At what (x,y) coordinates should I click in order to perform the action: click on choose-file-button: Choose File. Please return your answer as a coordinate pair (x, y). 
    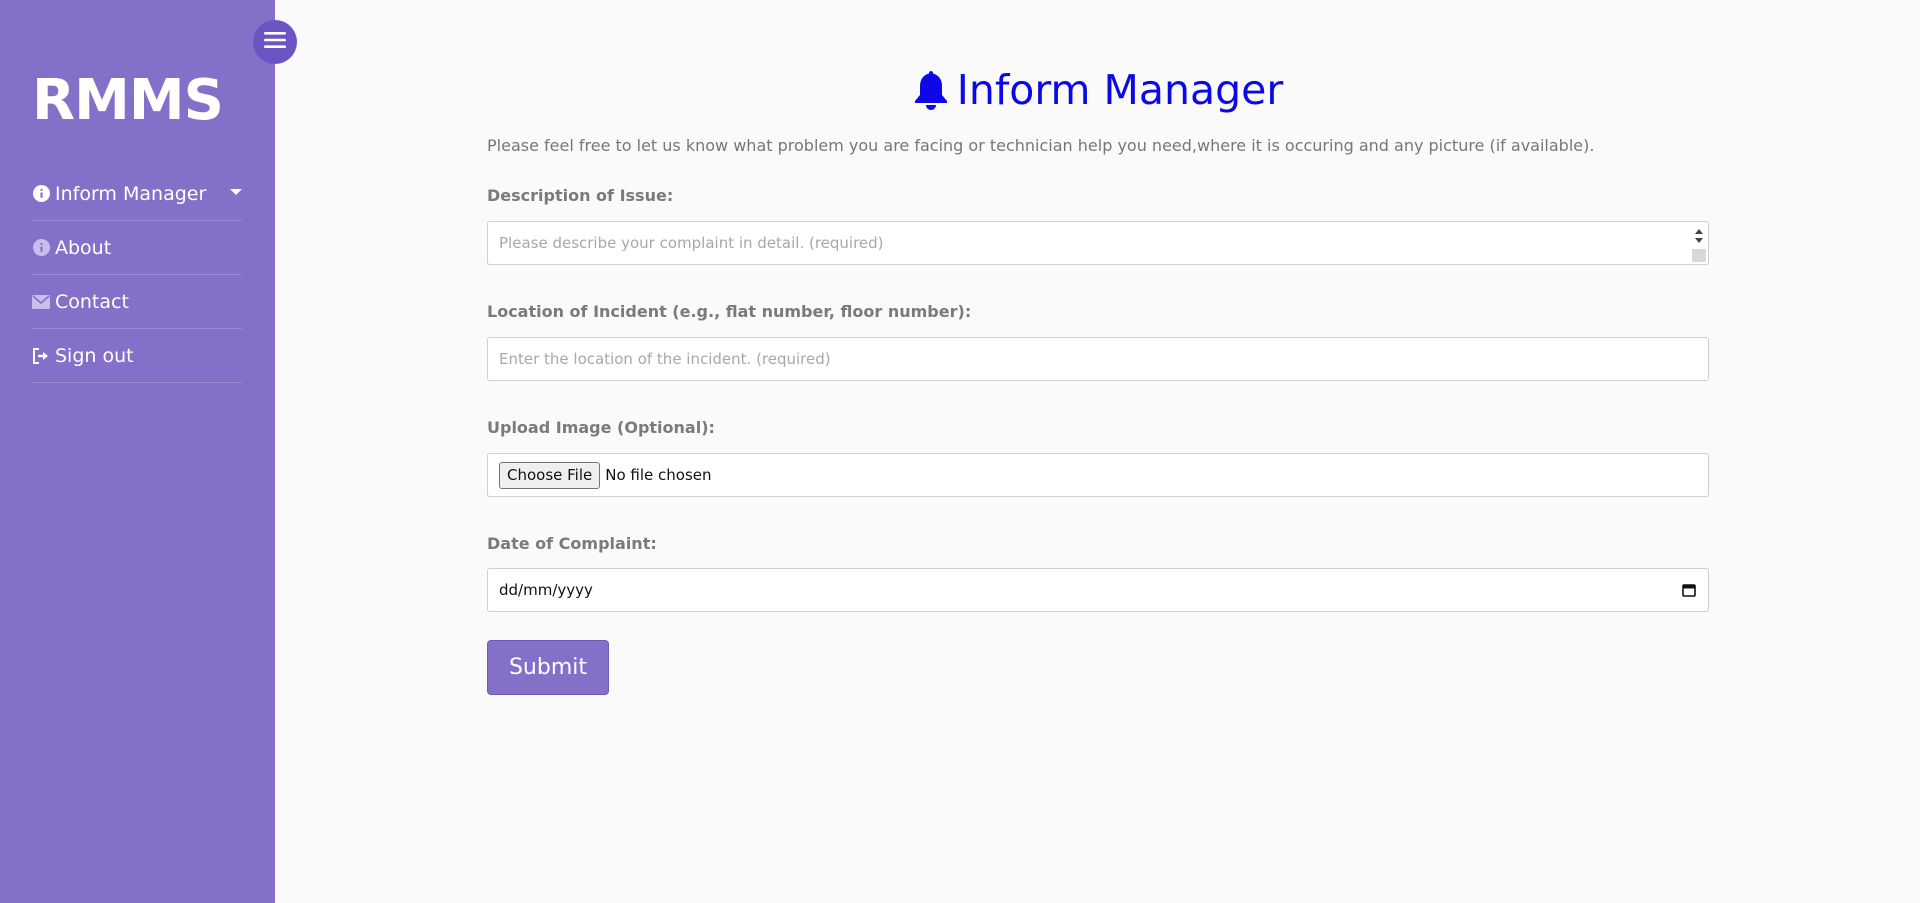
    Looking at the image, I should click on (550, 475).